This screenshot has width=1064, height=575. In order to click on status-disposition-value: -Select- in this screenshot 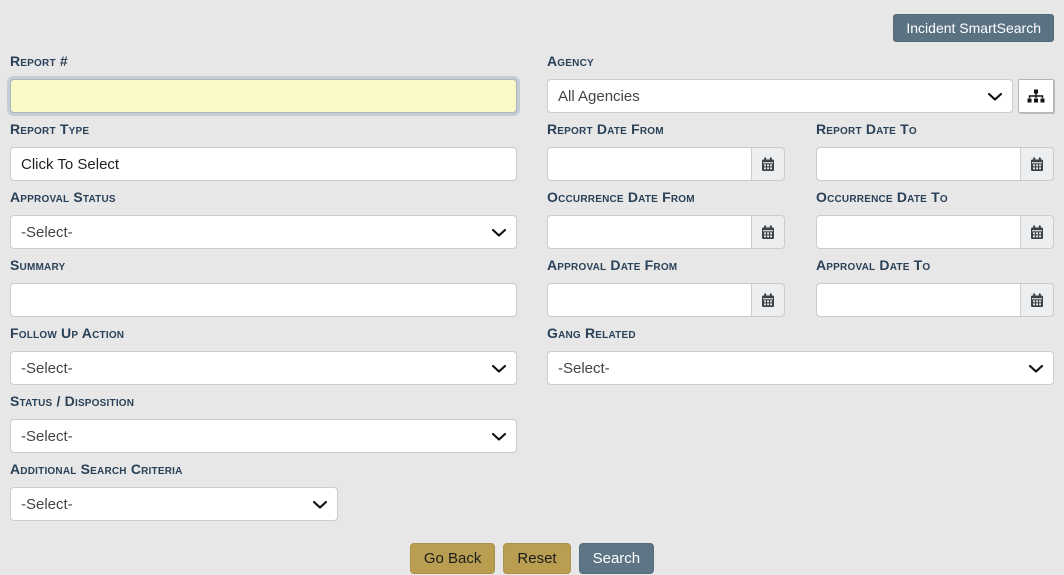, I will do `click(47, 436)`.